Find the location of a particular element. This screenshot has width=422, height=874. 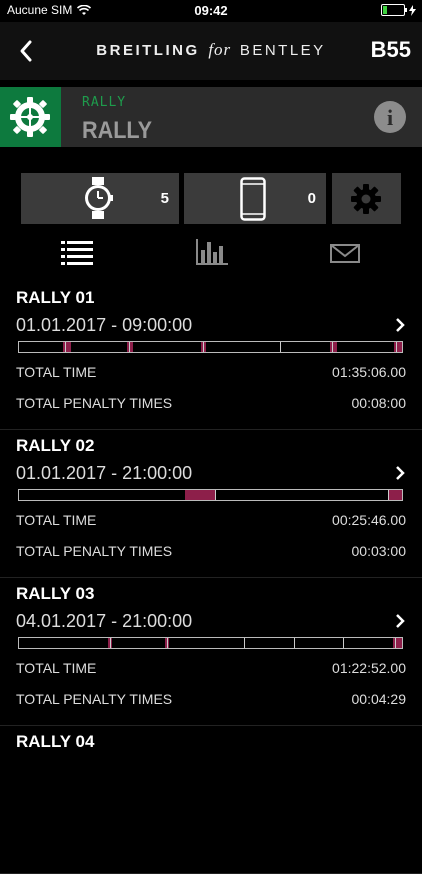

info-icon: i is located at coordinates (390, 117).